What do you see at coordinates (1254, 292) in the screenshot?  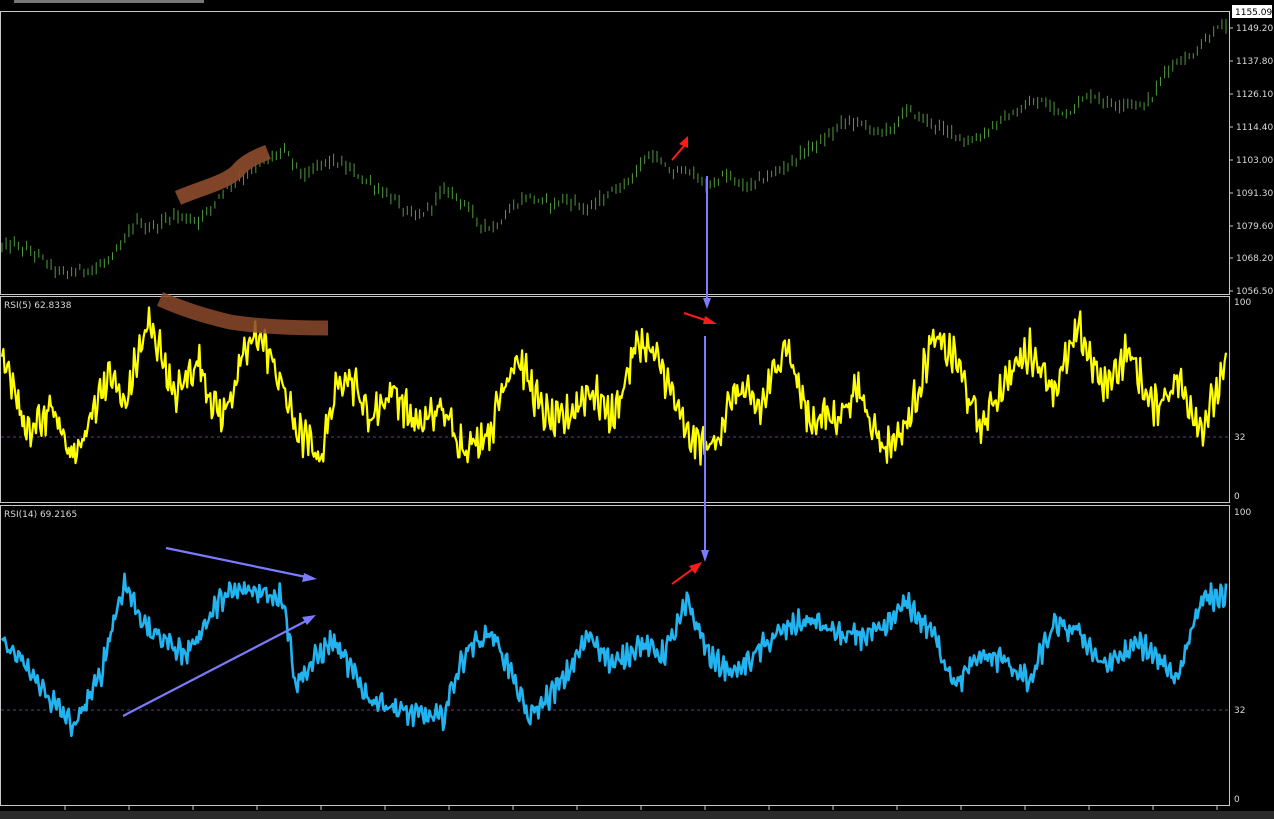 I see `price-tick-label: 1056.50` at bounding box center [1254, 292].